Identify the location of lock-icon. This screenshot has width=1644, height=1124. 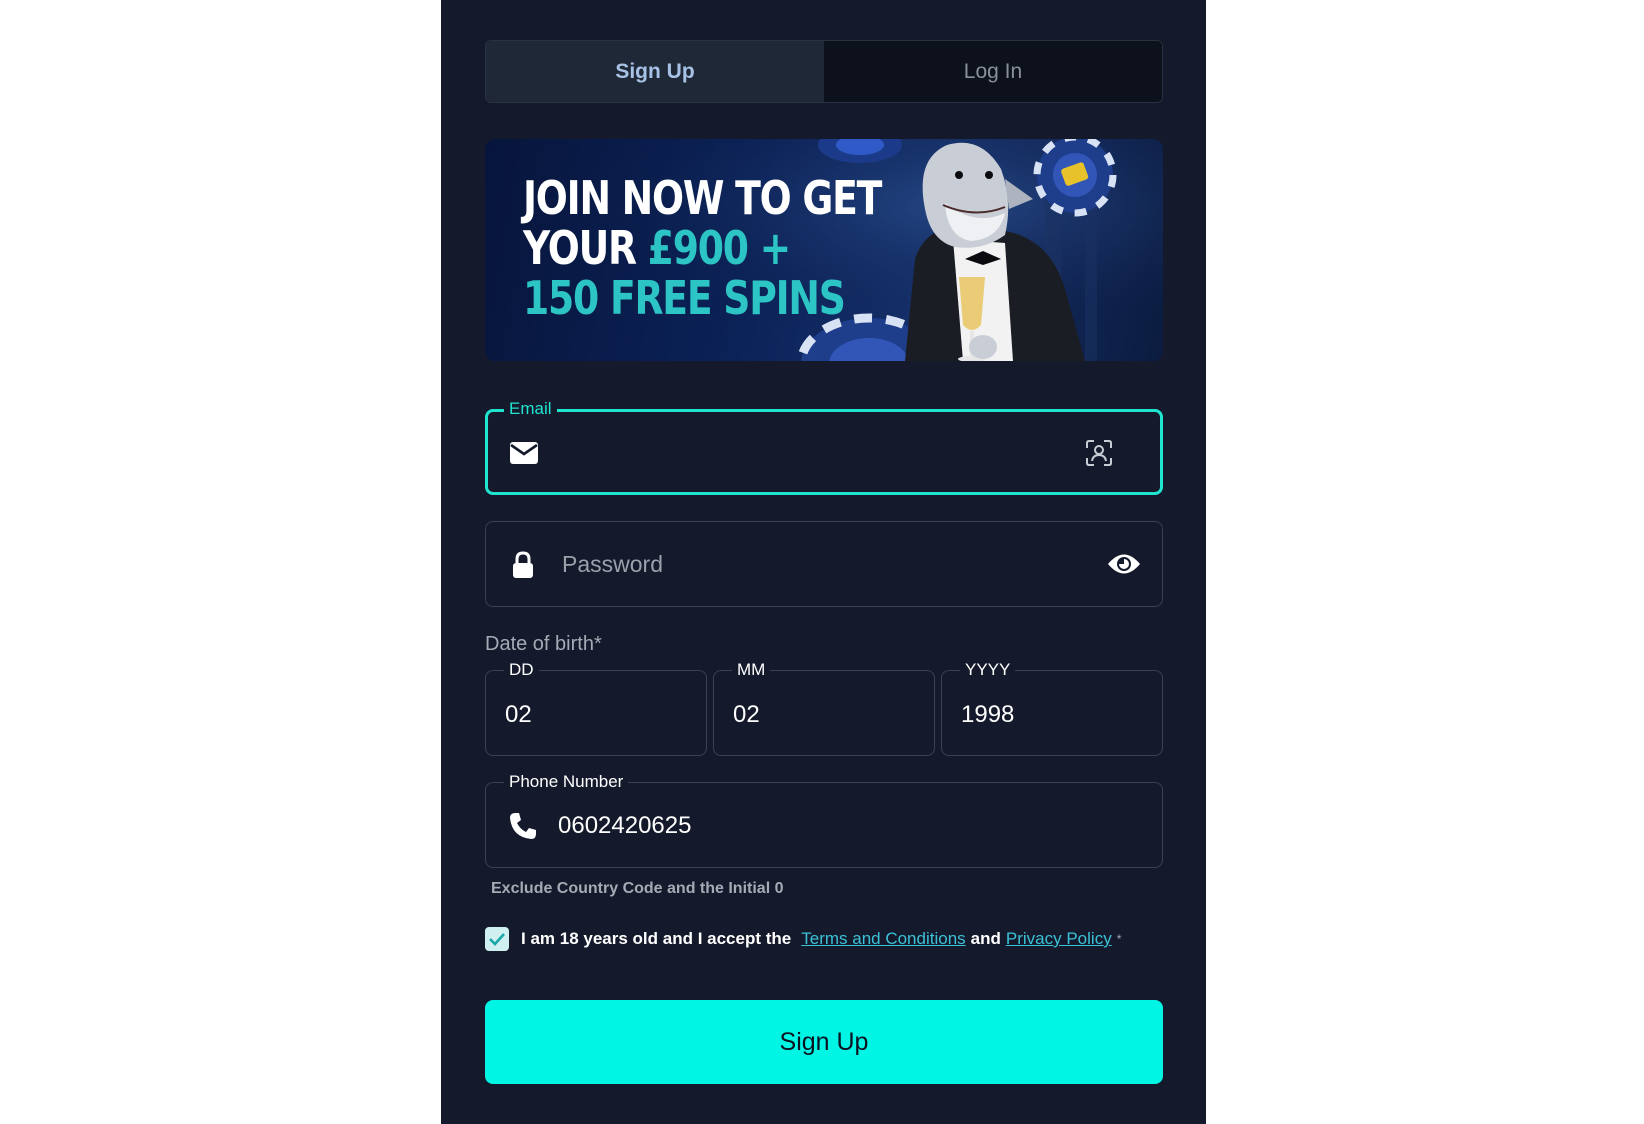
(523, 565).